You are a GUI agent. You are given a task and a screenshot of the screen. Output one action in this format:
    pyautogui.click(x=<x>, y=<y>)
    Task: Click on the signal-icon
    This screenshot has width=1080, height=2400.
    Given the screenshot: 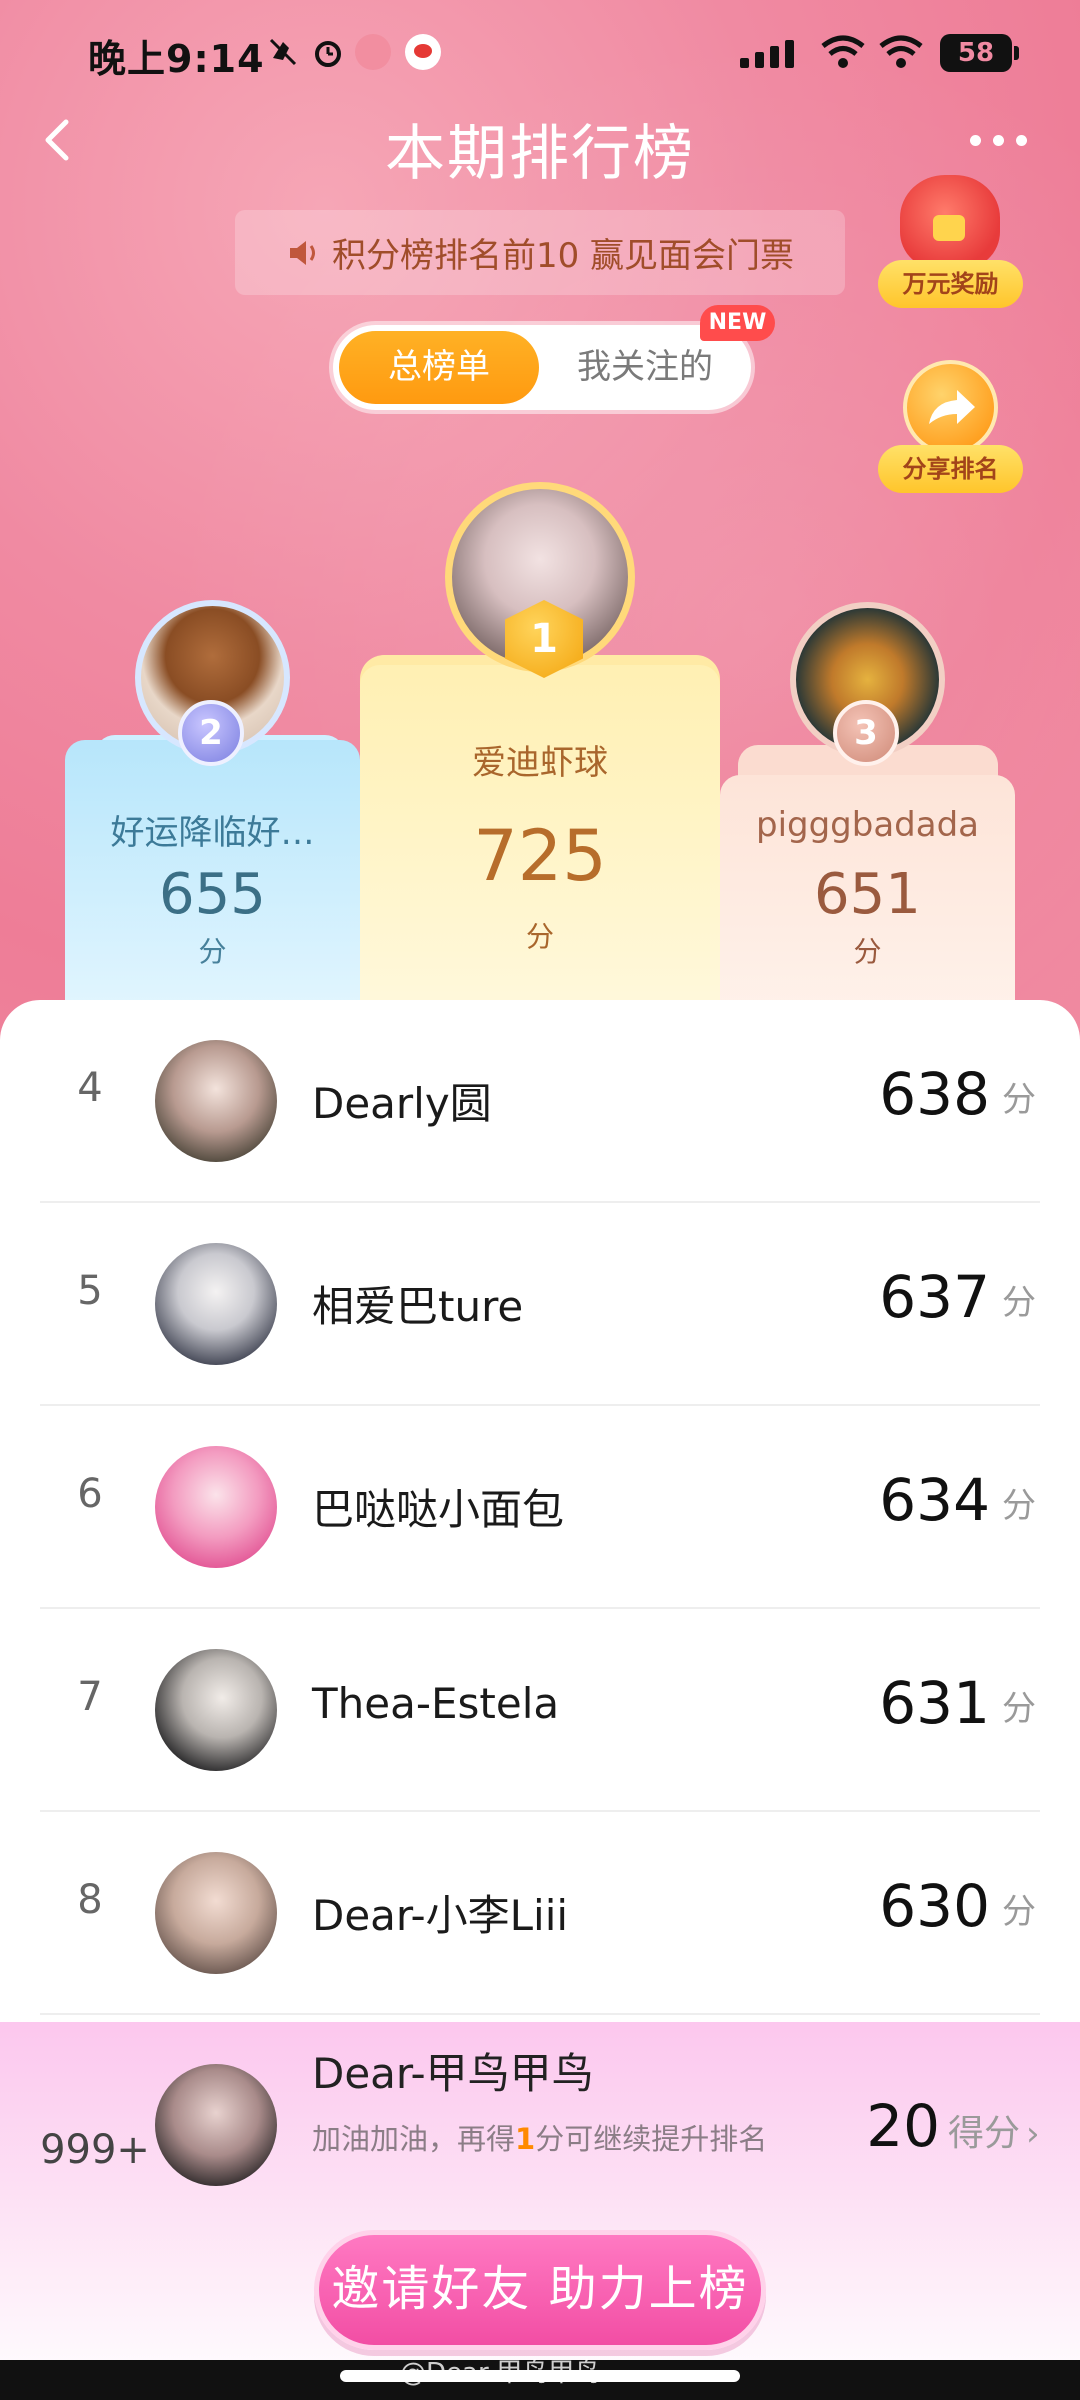 What is the action you would take?
    pyautogui.click(x=768, y=53)
    